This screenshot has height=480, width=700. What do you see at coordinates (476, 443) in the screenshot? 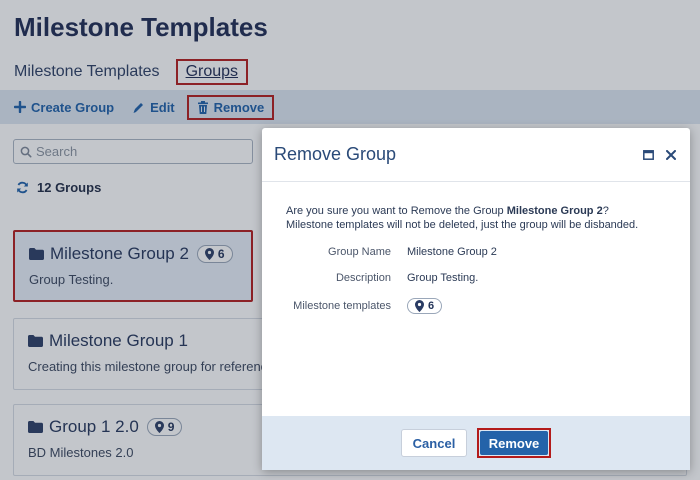
I see `dialog-footer: Cancel Remove` at bounding box center [476, 443].